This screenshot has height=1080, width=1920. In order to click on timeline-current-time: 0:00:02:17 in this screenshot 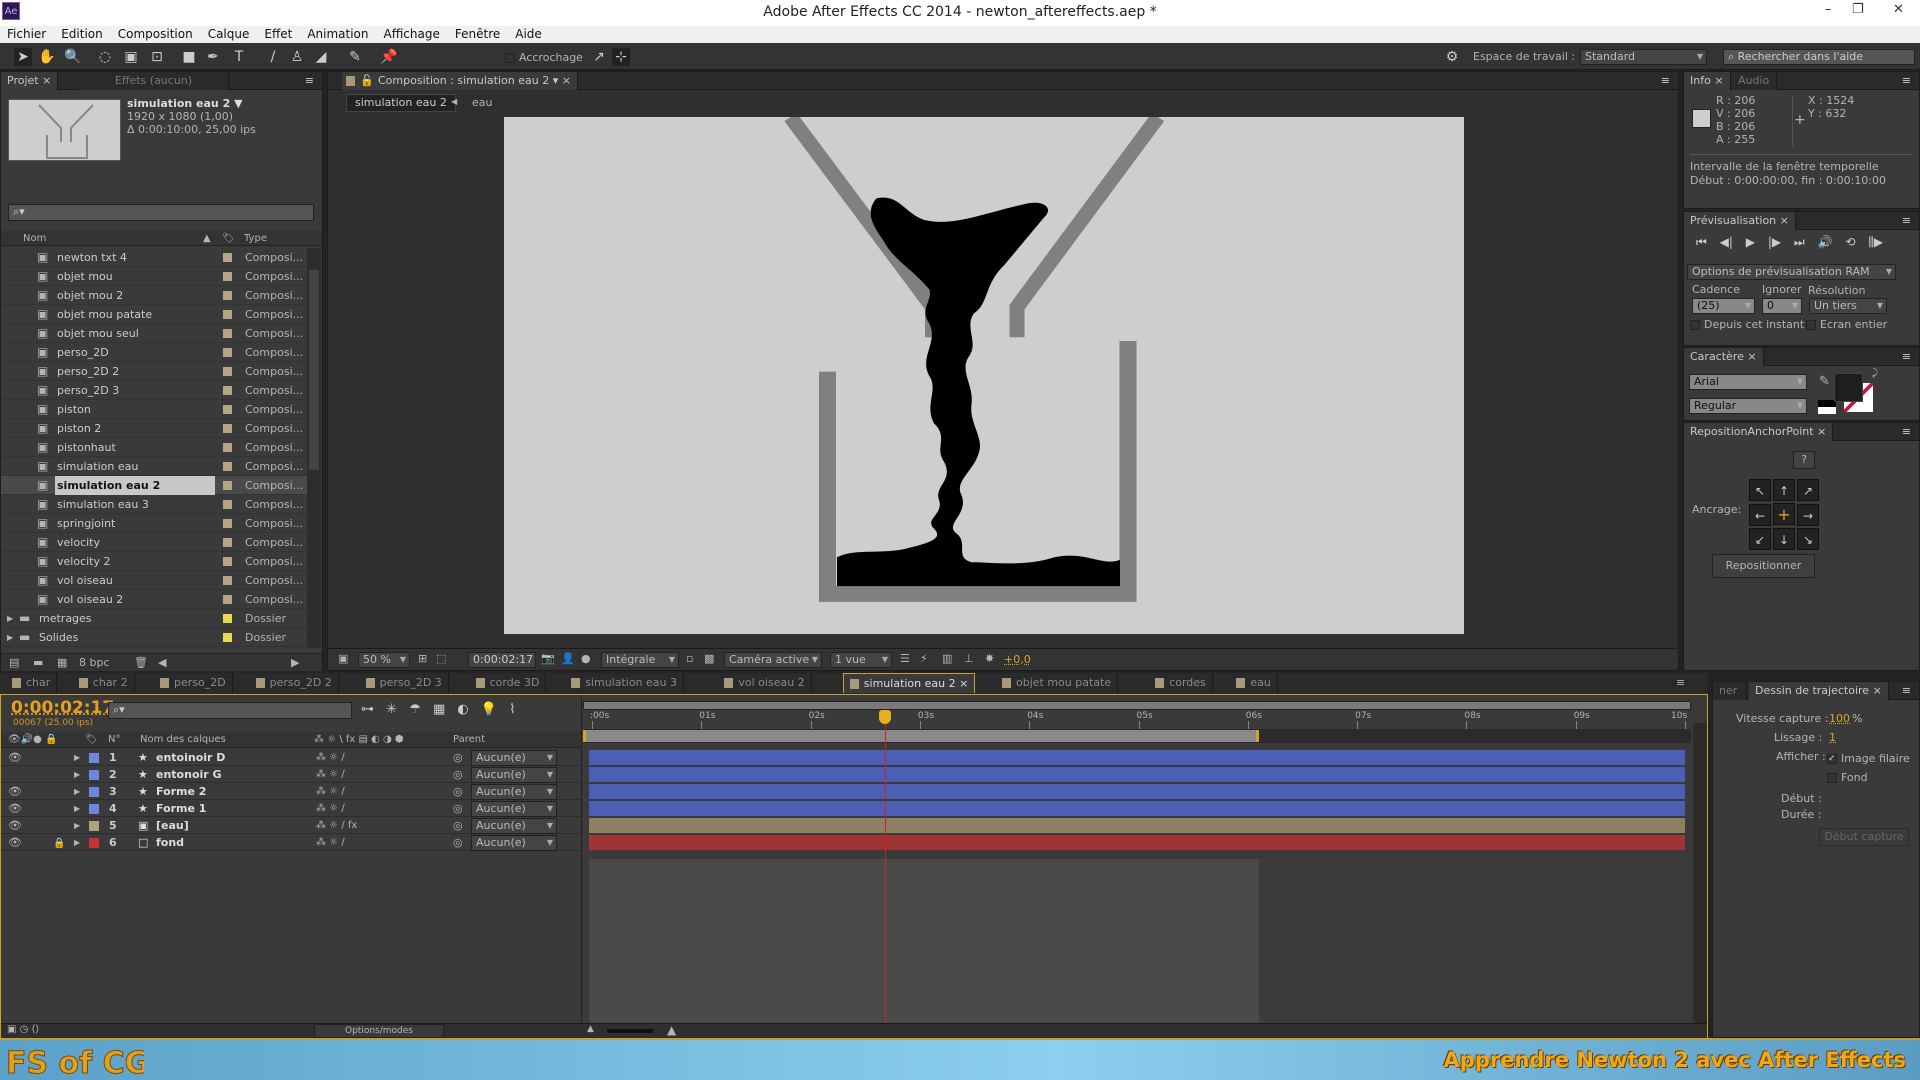, I will do `click(62, 708)`.